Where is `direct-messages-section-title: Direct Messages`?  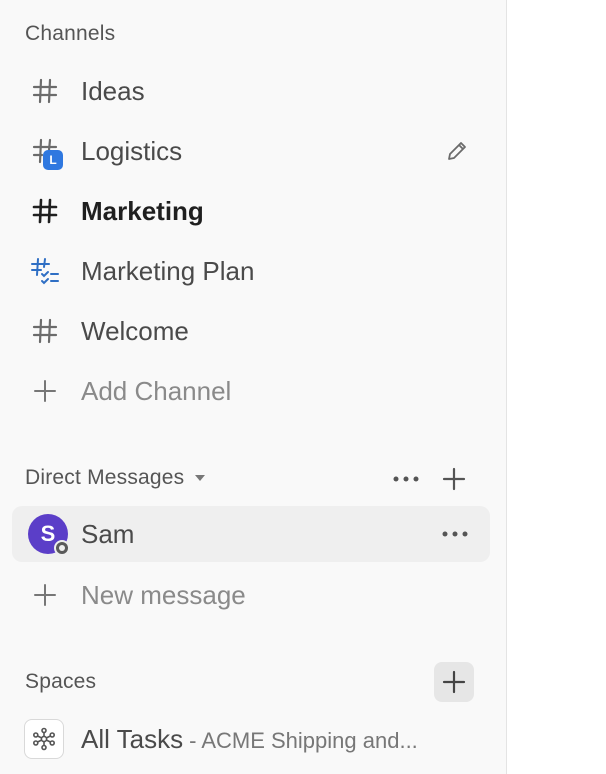 direct-messages-section-title: Direct Messages is located at coordinates (115, 478).